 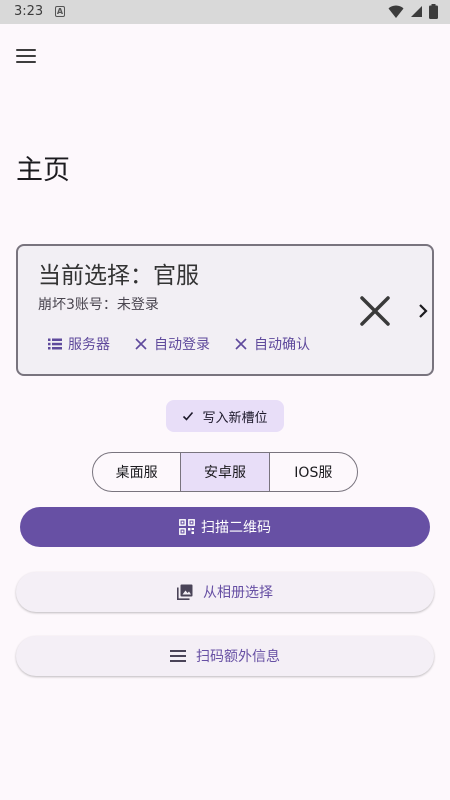 I want to click on list-icon, so click(x=55, y=344).